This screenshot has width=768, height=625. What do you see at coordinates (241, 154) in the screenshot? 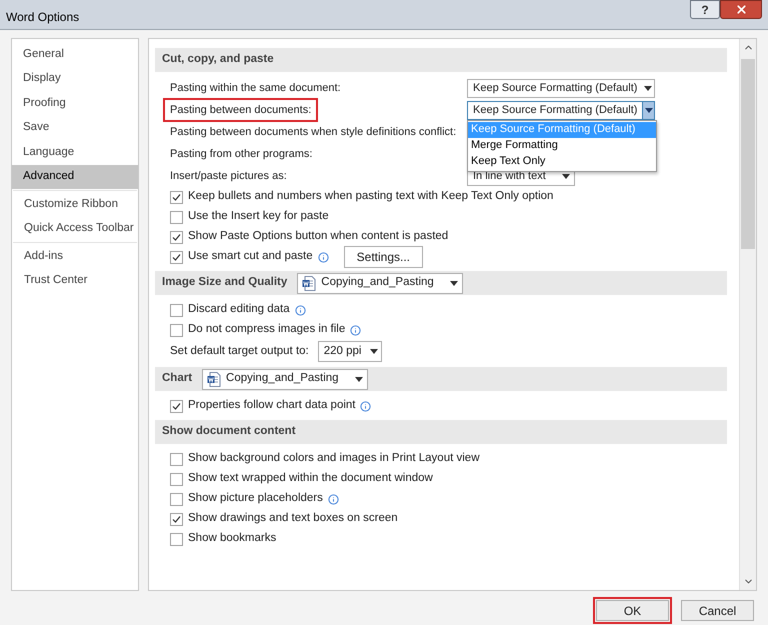
I see `option-label: Pasting from other programs:` at bounding box center [241, 154].